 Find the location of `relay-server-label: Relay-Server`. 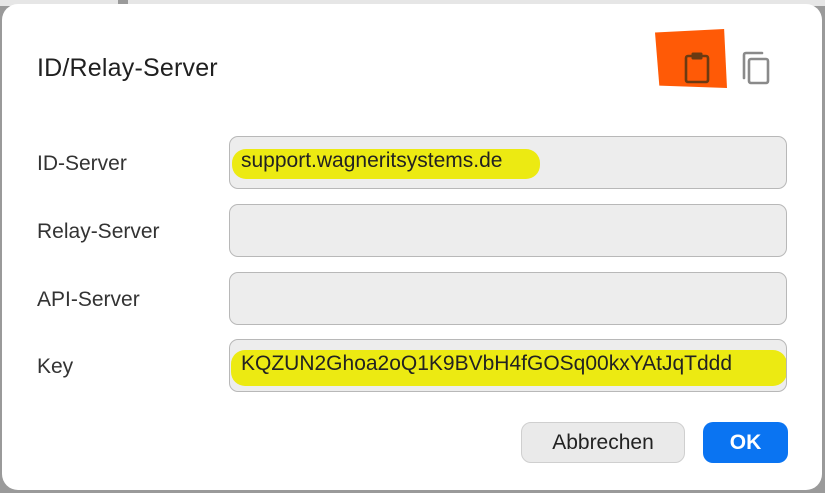

relay-server-label: Relay-Server is located at coordinates (98, 231).